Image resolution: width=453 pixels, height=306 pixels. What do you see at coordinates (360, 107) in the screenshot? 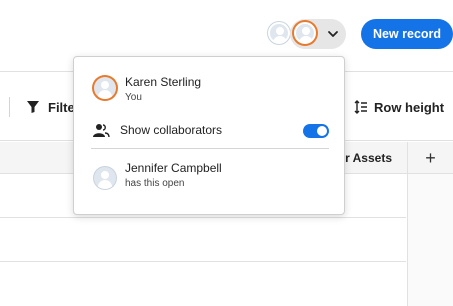
I see `row-height-icon` at bounding box center [360, 107].